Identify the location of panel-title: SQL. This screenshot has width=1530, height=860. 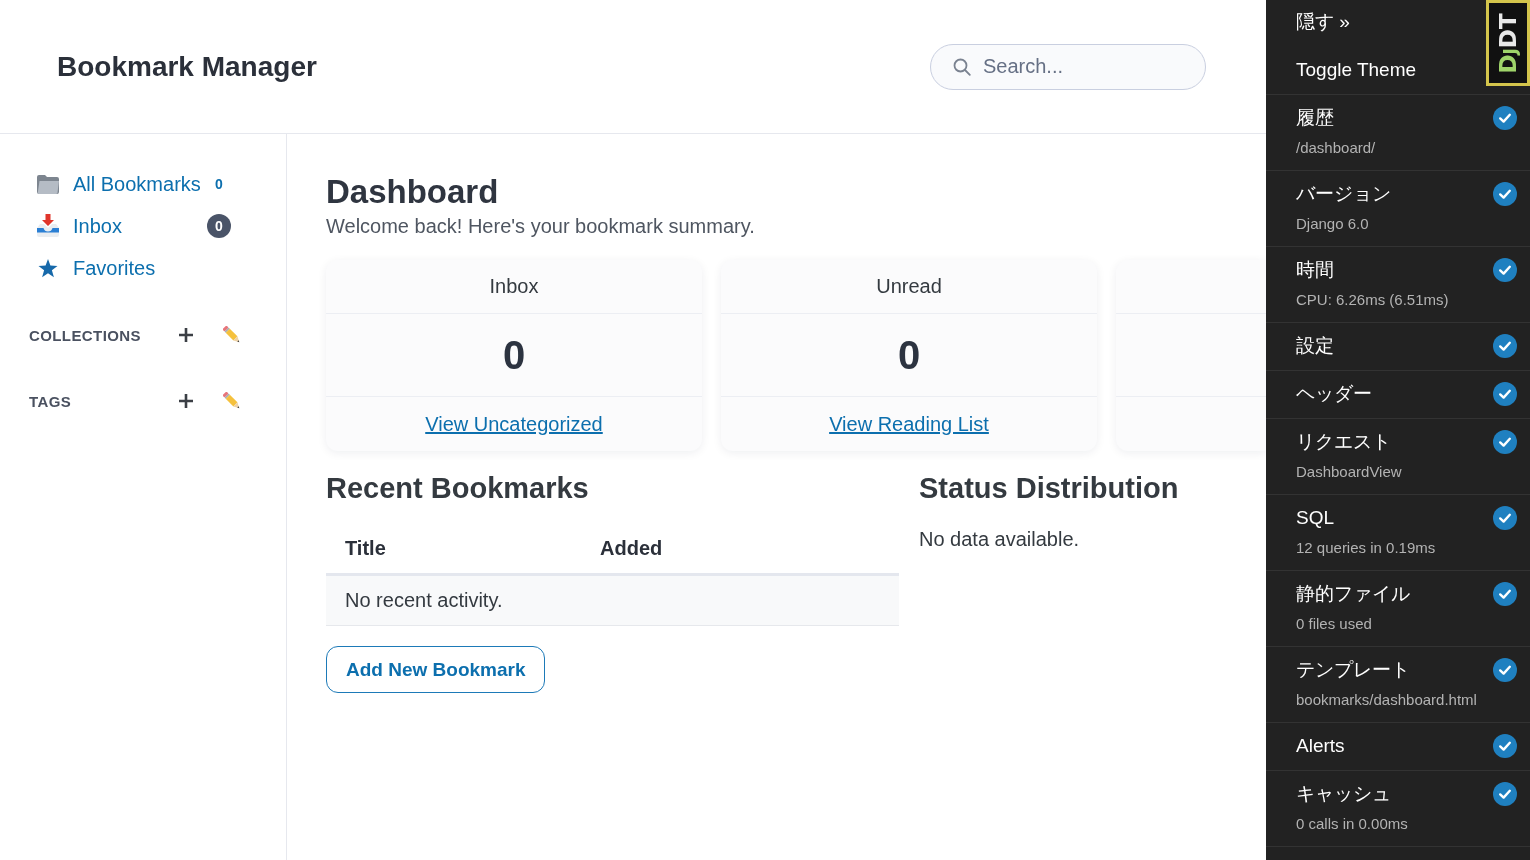
(1315, 518).